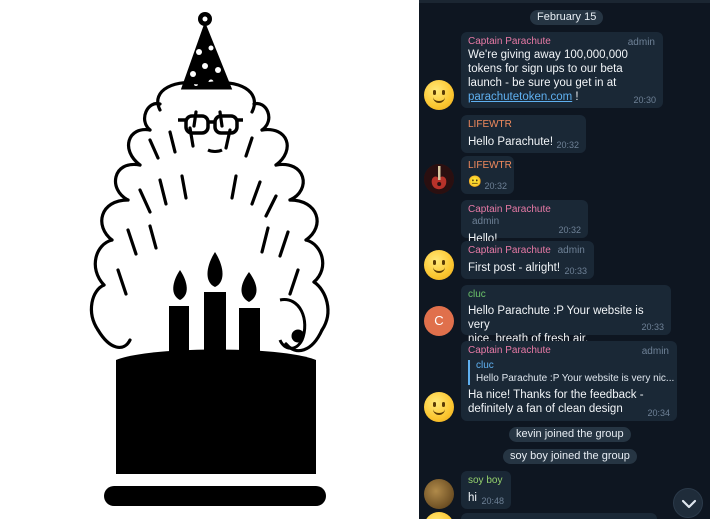 This screenshot has width=710, height=519. What do you see at coordinates (570, 456) in the screenshot?
I see `service-message: soy boy joined the group` at bounding box center [570, 456].